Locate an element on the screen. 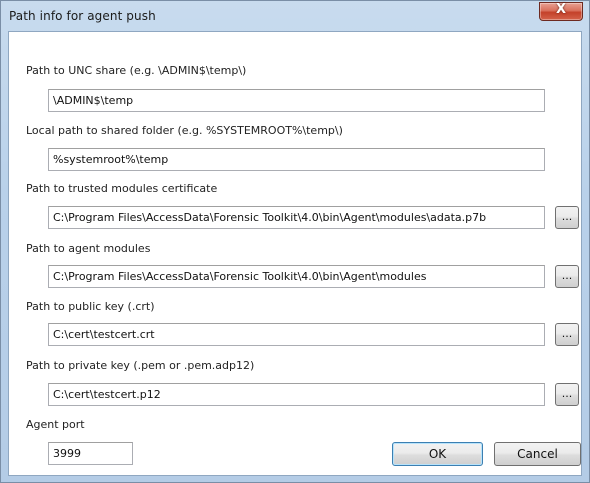 The width and height of the screenshot is (590, 483). private-key-label: Path to private key (.pem or .pem.adp12) is located at coordinates (140, 365).